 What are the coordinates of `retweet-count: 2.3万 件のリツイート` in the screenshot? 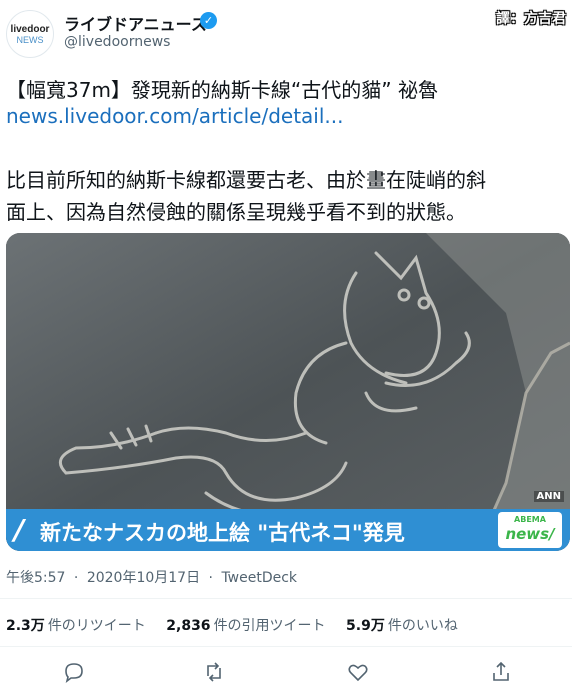 It's located at (76, 625).